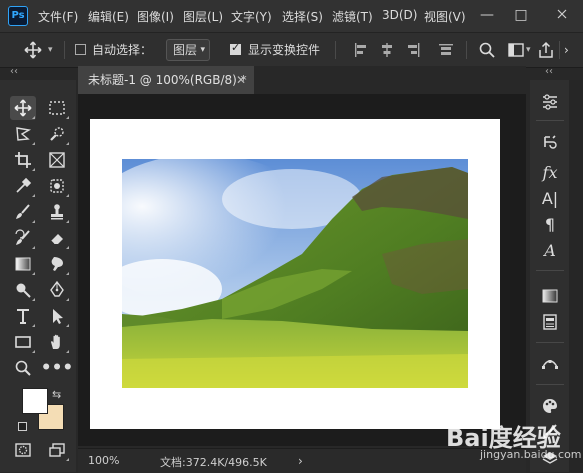 This screenshot has width=583, height=473. What do you see at coordinates (241, 80) in the screenshot?
I see `close-tab-icon: ✕` at bounding box center [241, 80].